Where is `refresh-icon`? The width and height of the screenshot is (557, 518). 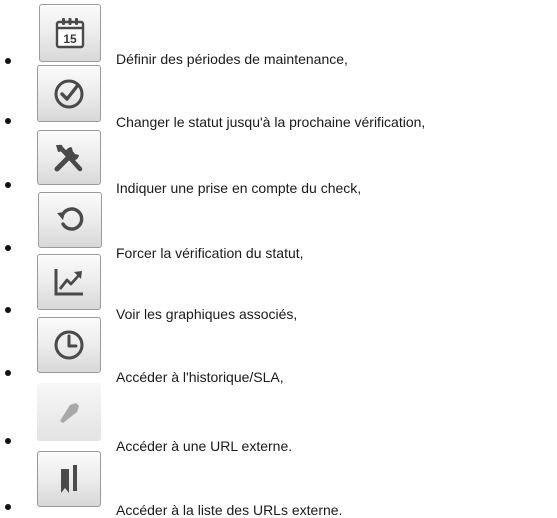 refresh-icon is located at coordinates (70, 220).